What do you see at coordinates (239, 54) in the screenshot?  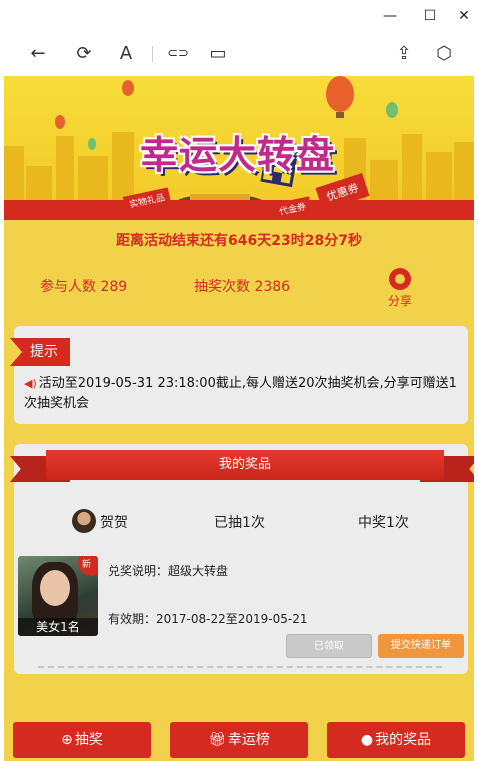 I see `browser-toolbar: ← ⟳ A ⊂⊃ ▭ ⇪ ⬡` at bounding box center [239, 54].